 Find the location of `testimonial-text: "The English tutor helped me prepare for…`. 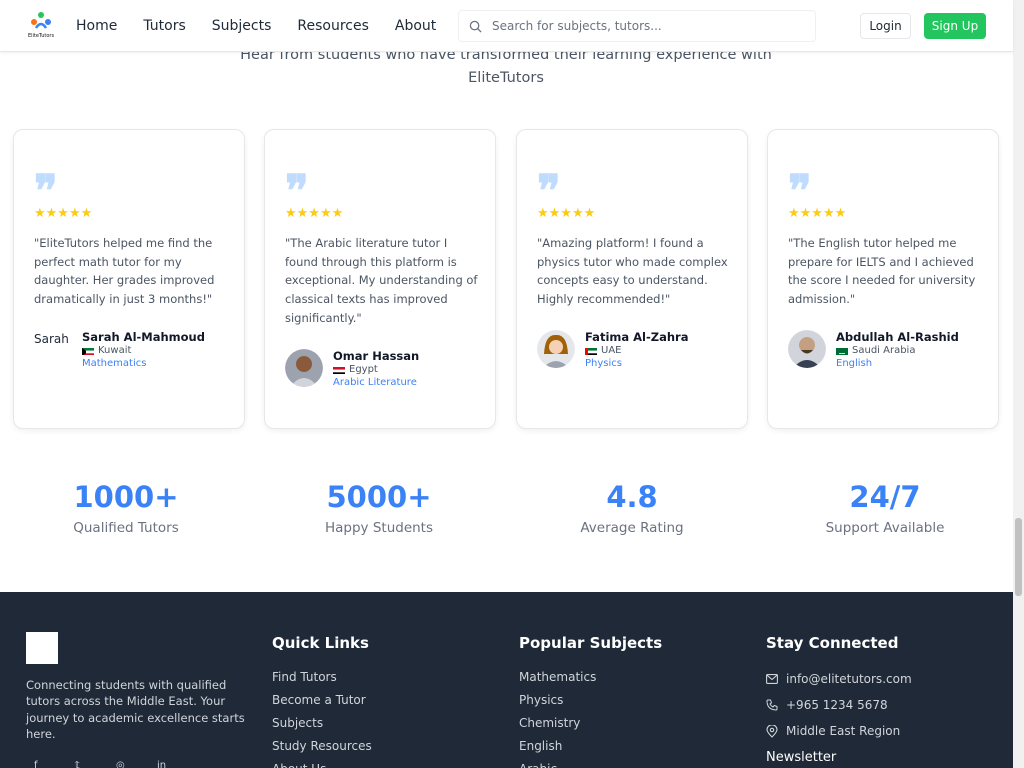

testimonial-text: "The English tutor helped me prepare for… is located at coordinates (882, 271).